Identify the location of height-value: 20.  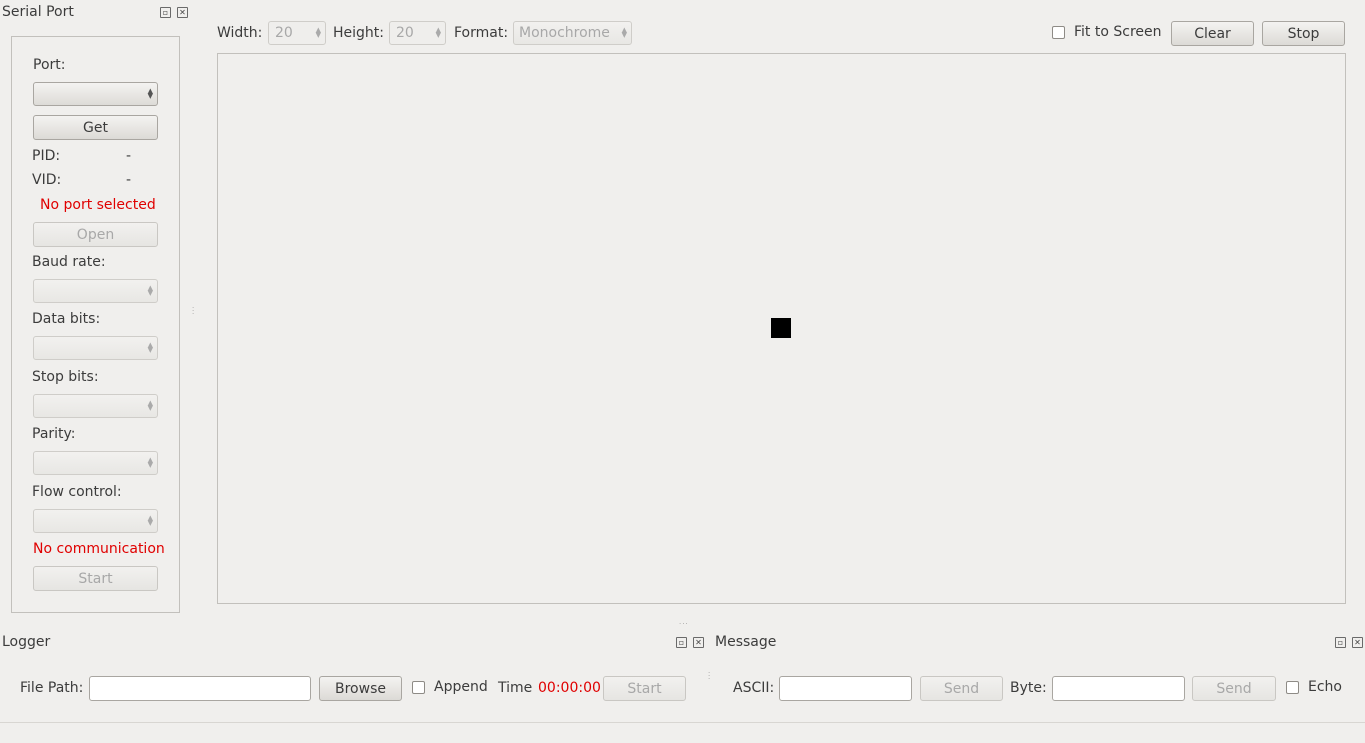
(405, 33).